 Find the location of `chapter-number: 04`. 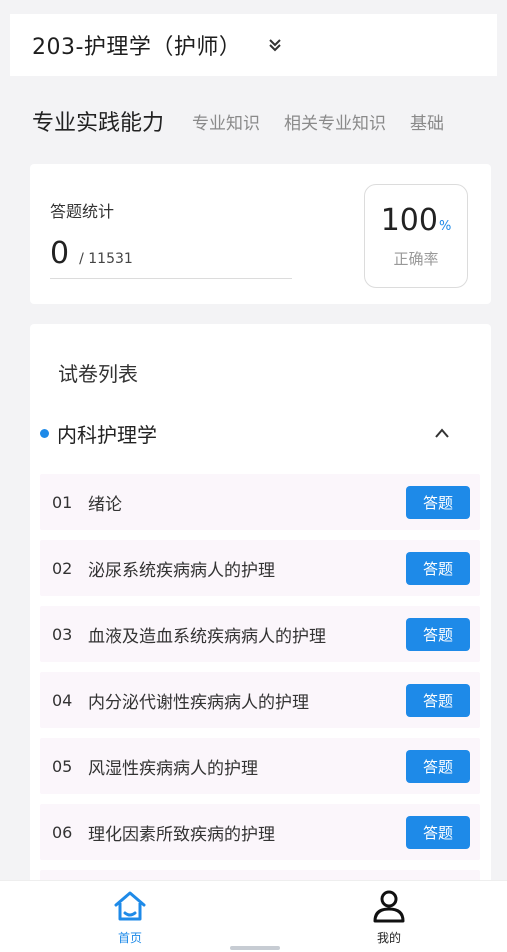

chapter-number: 04 is located at coordinates (62, 700).